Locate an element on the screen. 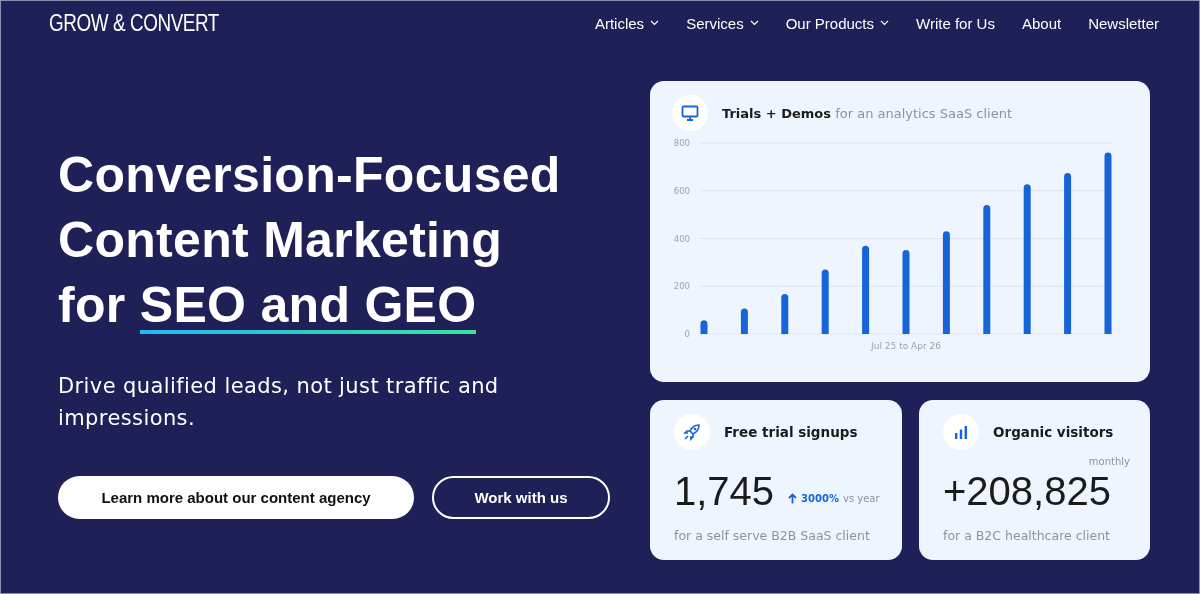  axis-title: Jul 25 to Apr 26 is located at coordinates (906, 346).